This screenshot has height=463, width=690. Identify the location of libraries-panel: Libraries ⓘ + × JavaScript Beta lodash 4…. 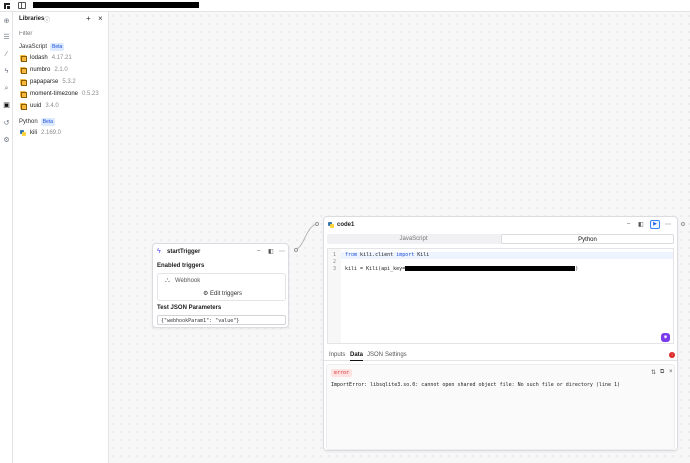
(61, 237).